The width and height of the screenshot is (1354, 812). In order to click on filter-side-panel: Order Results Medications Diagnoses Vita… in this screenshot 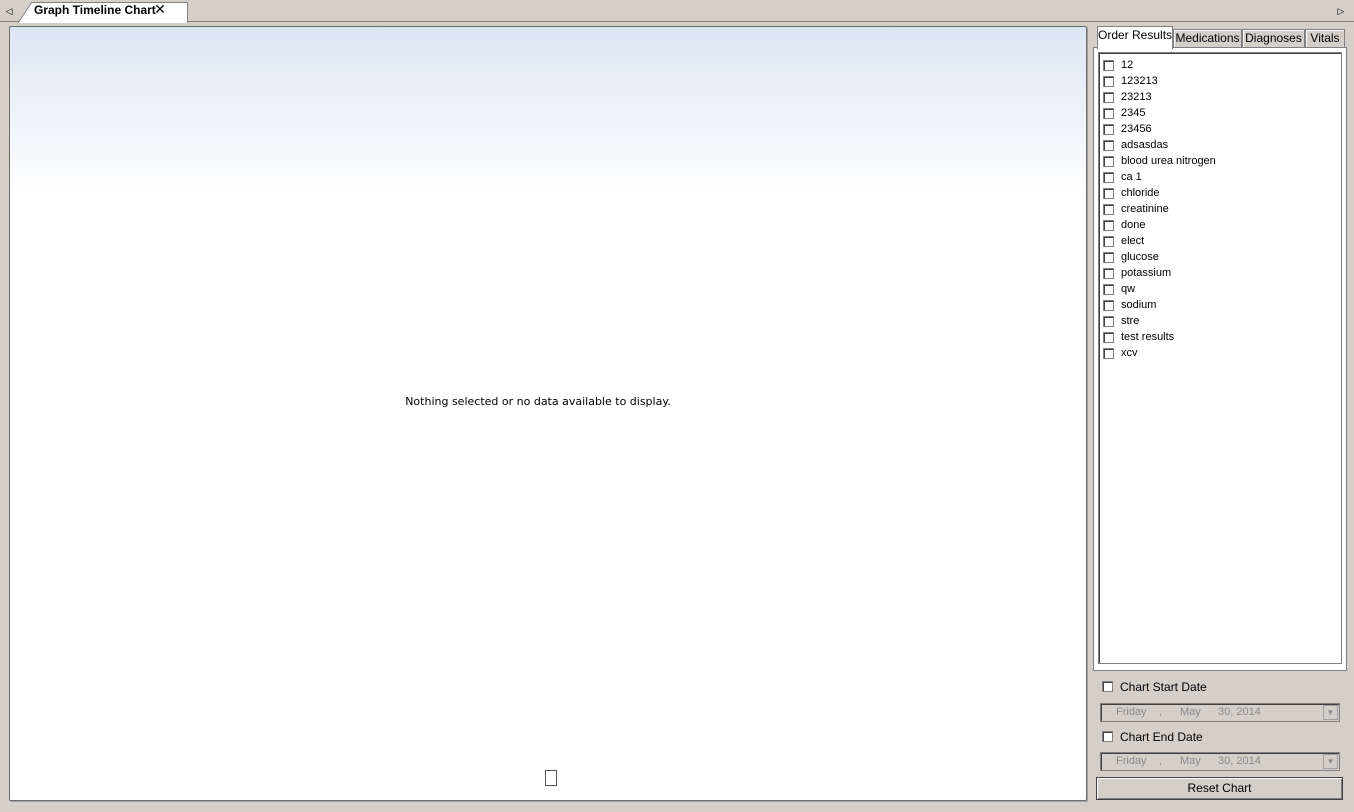, I will do `click(1220, 348)`.